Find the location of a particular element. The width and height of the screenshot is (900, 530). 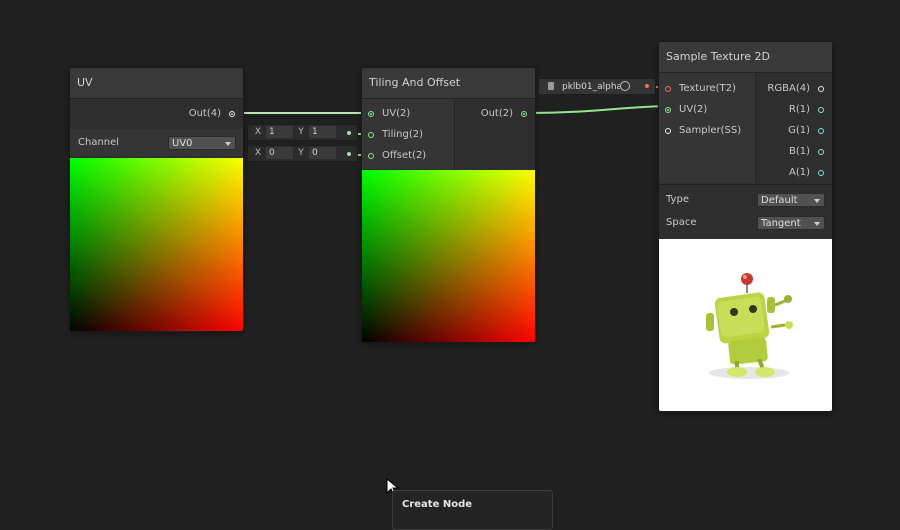

sample-a-dot is located at coordinates (821, 173).